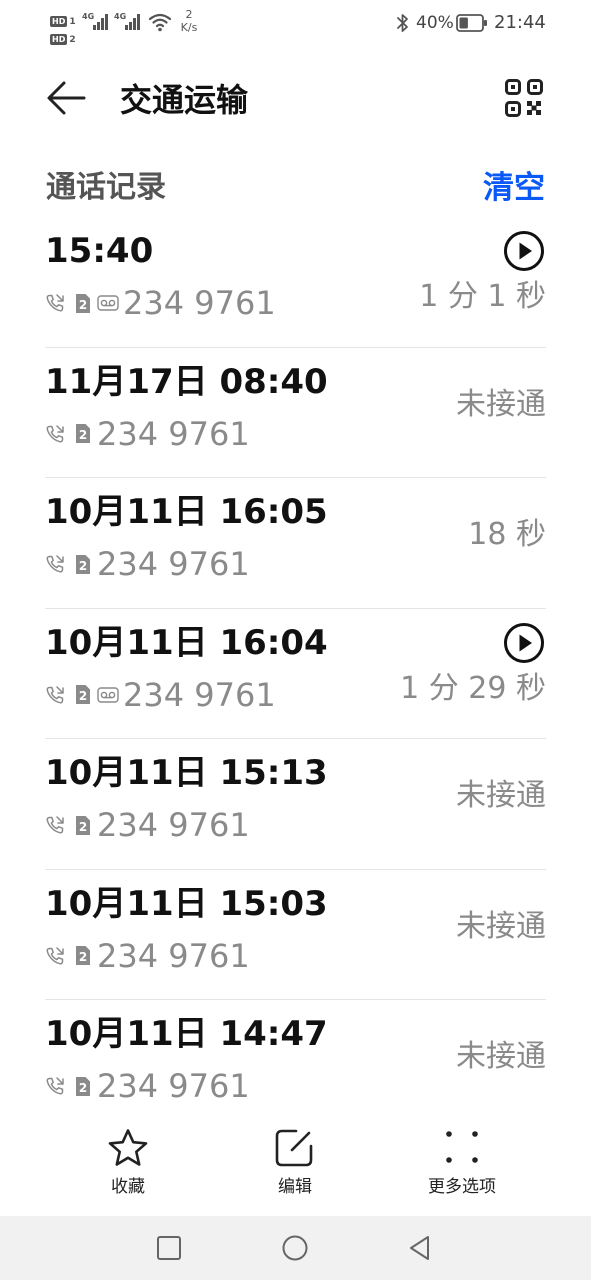  Describe the element at coordinates (186, 381) in the screenshot. I see `call-datetime: 11月17日 08:40` at that location.